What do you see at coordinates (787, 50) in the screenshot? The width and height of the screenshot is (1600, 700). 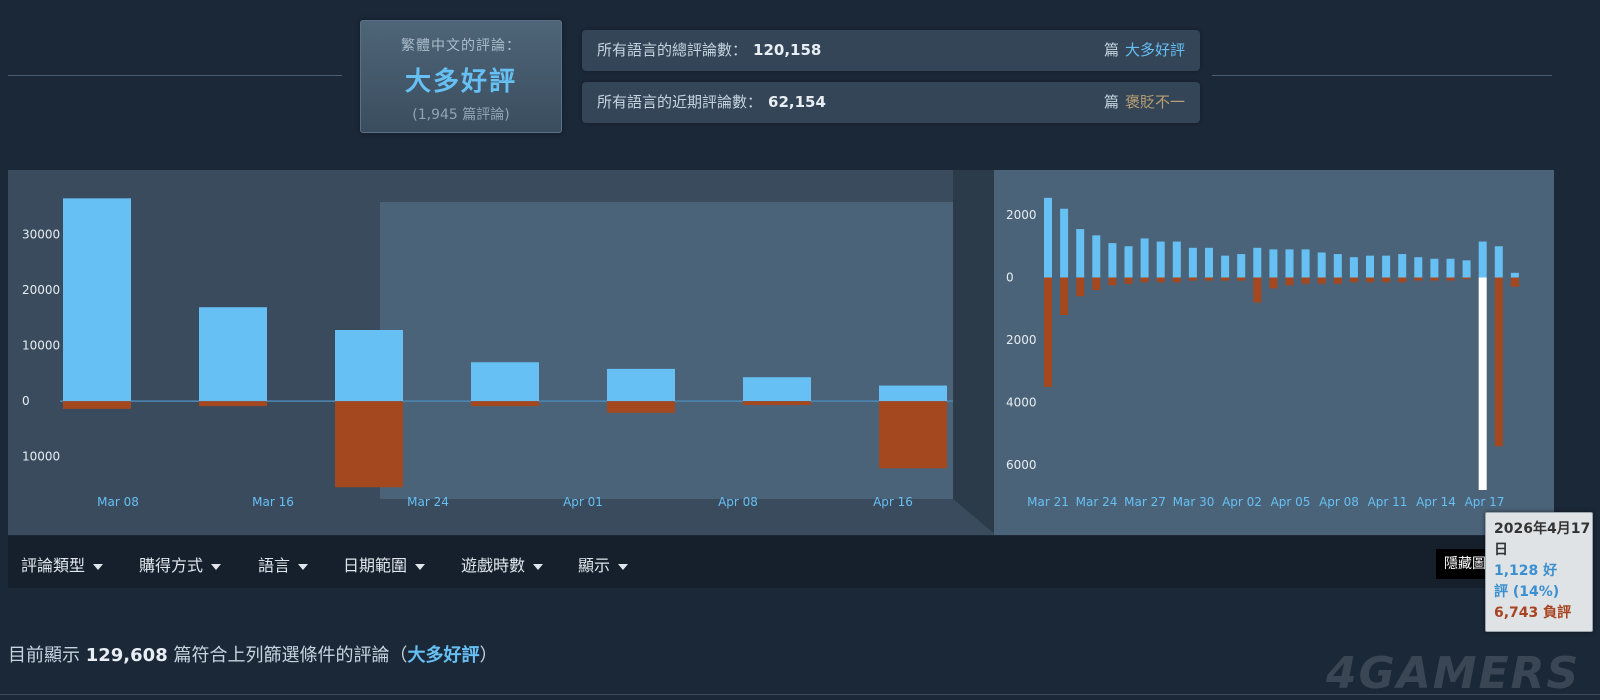 I see `all-reviews-value: 120,158` at bounding box center [787, 50].